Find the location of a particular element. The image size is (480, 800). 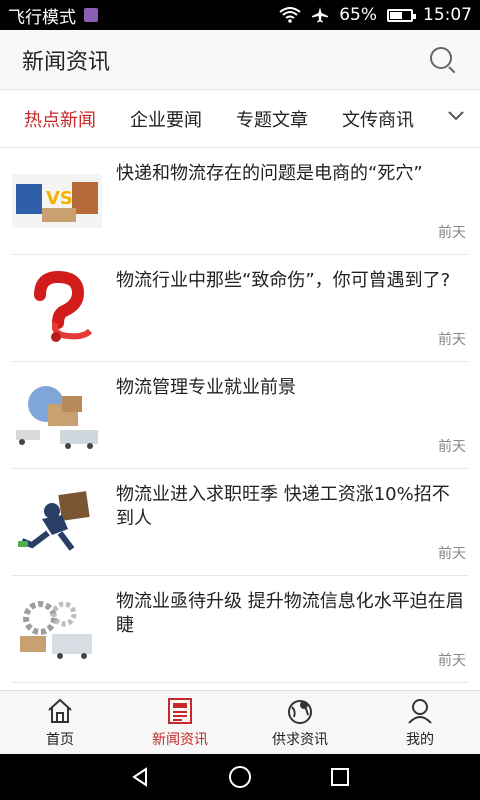

tab-news-label: 新闻资讯 is located at coordinates (180, 739).